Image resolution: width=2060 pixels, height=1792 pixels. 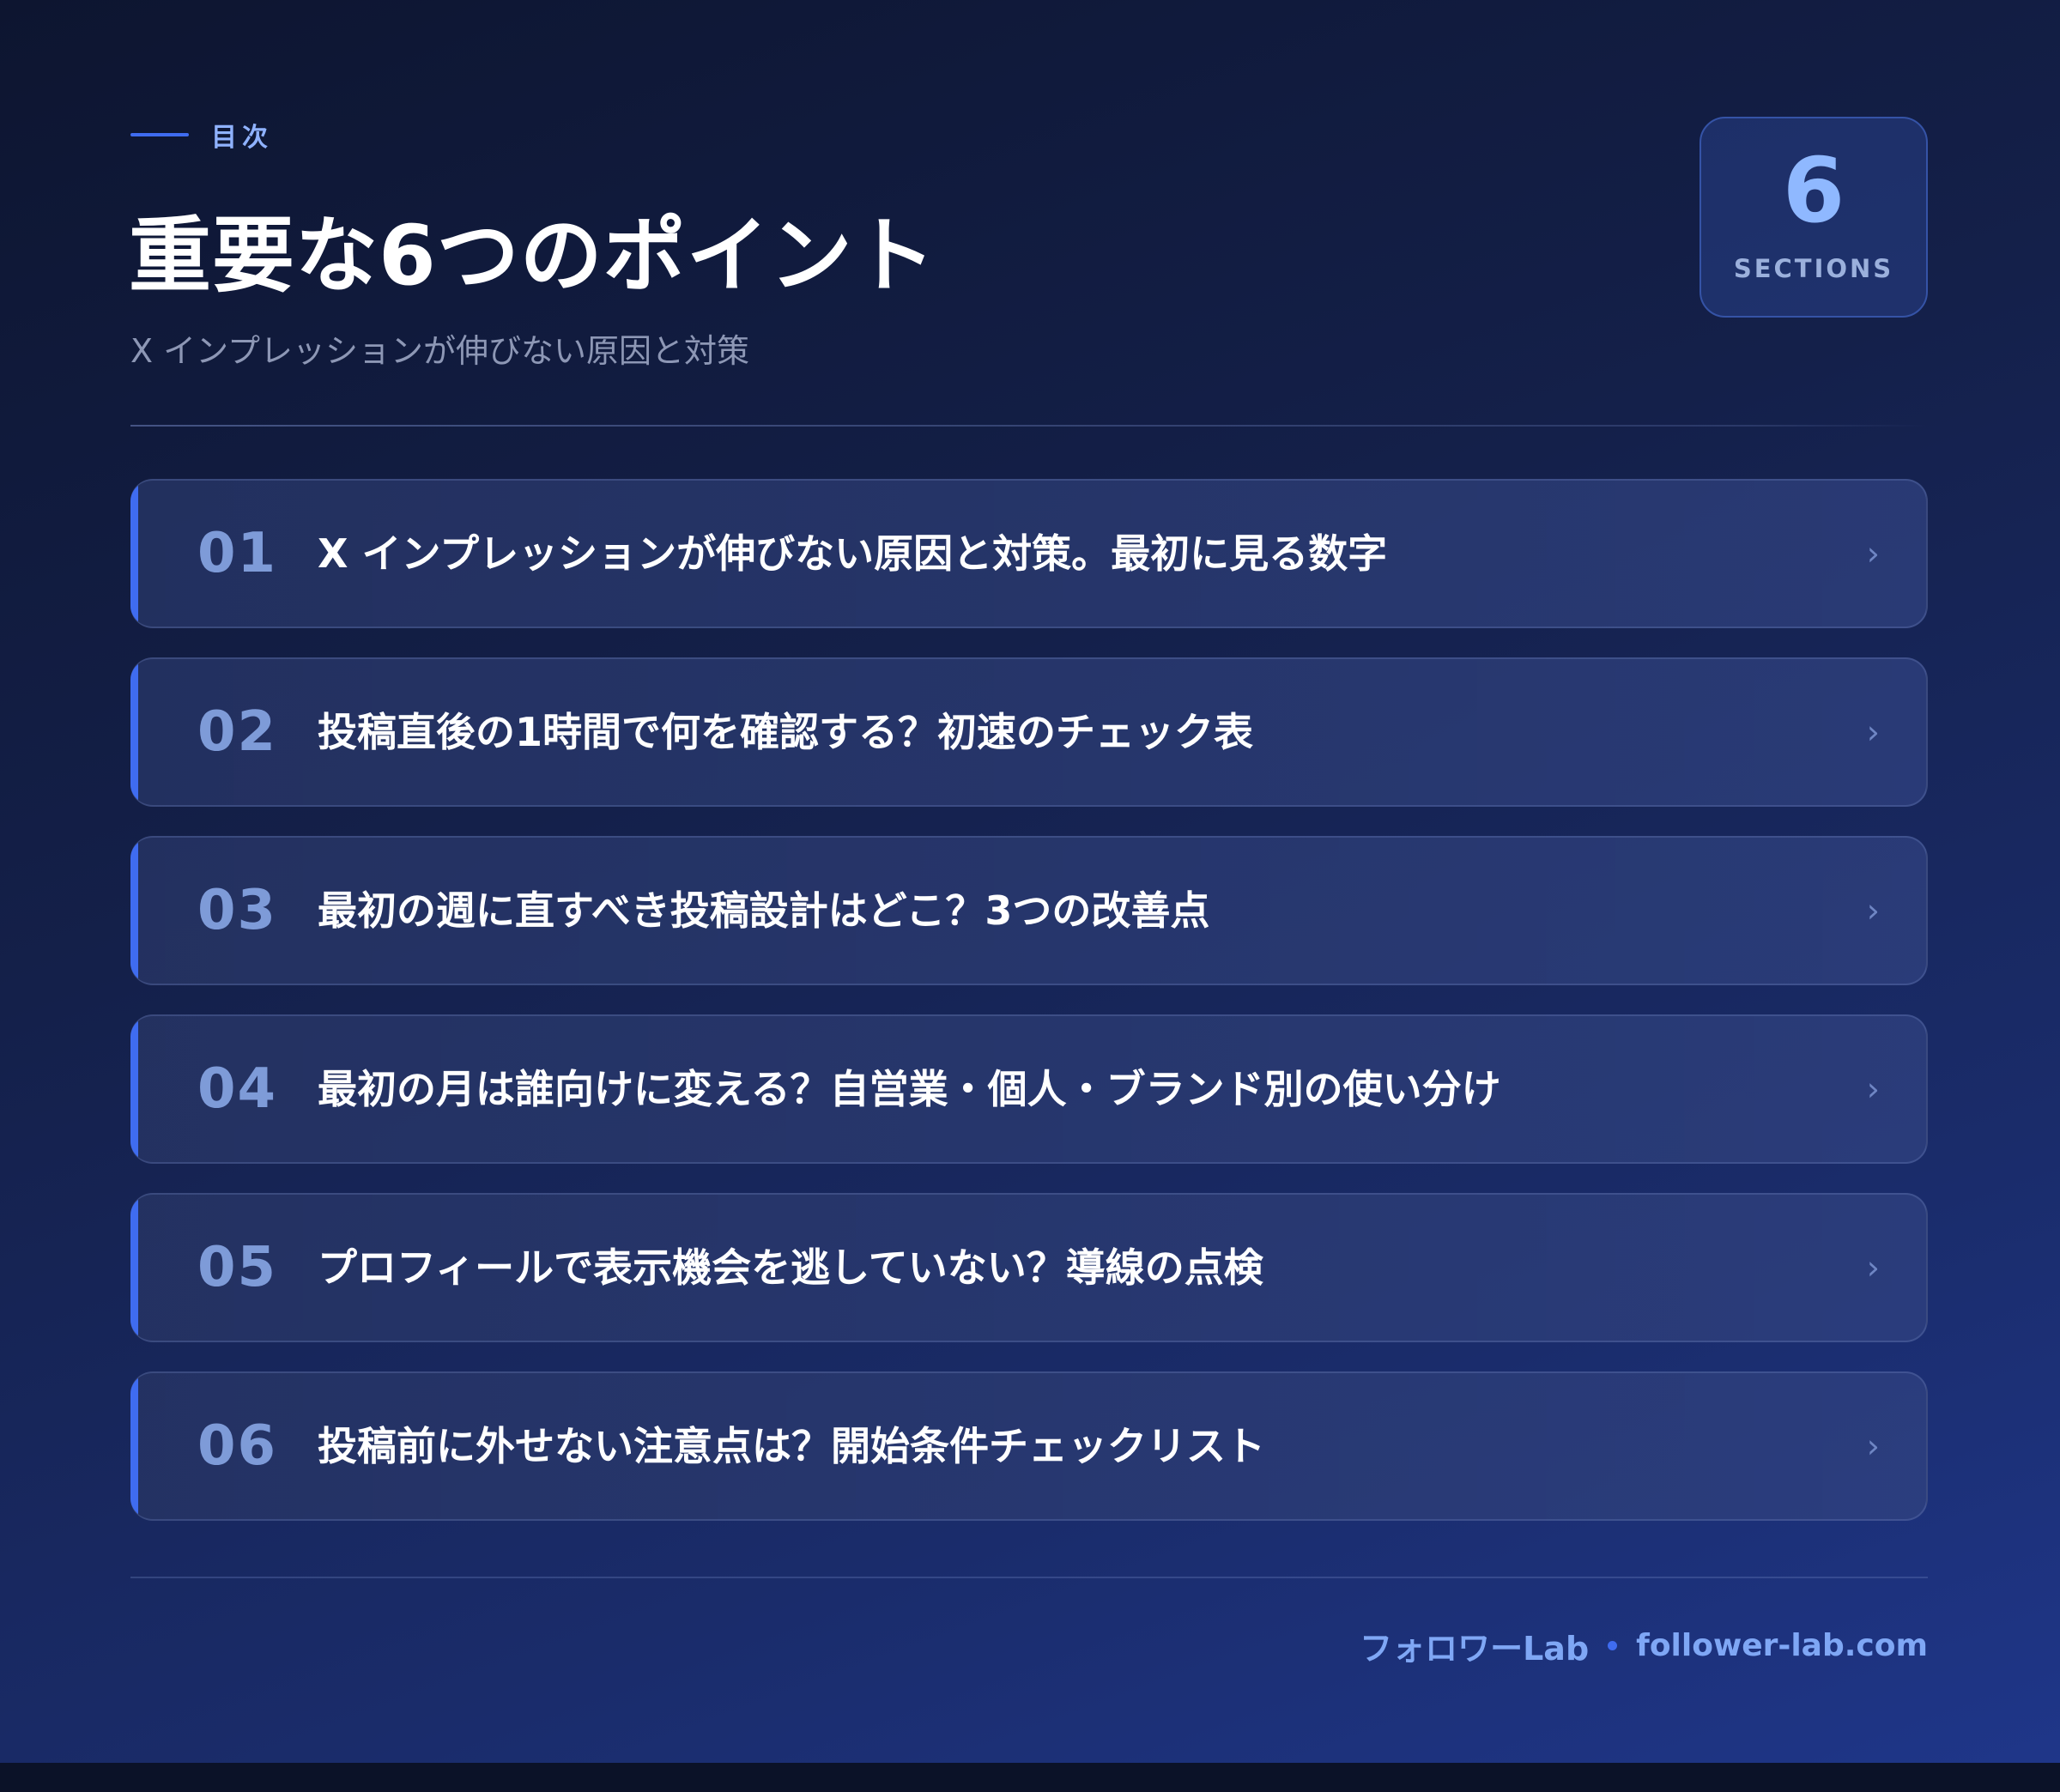 I want to click on toc-item-06: 06 投稿前に外せない注意点は？開始条件チェックリスト ›, so click(x=1029, y=1446).